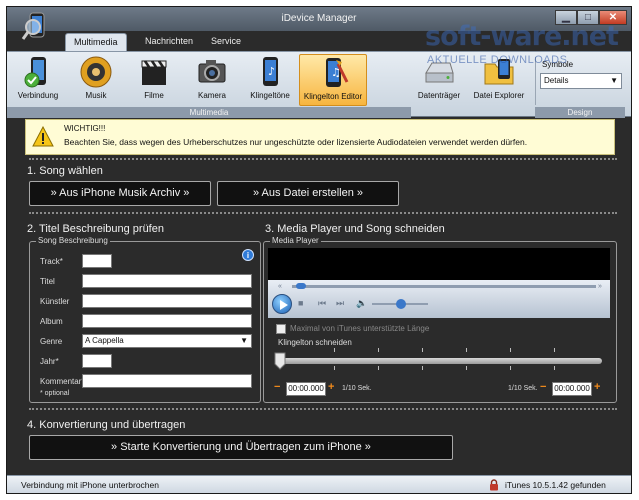 This screenshot has height=500, width=639. I want to click on seek-handle, so click(301, 286).